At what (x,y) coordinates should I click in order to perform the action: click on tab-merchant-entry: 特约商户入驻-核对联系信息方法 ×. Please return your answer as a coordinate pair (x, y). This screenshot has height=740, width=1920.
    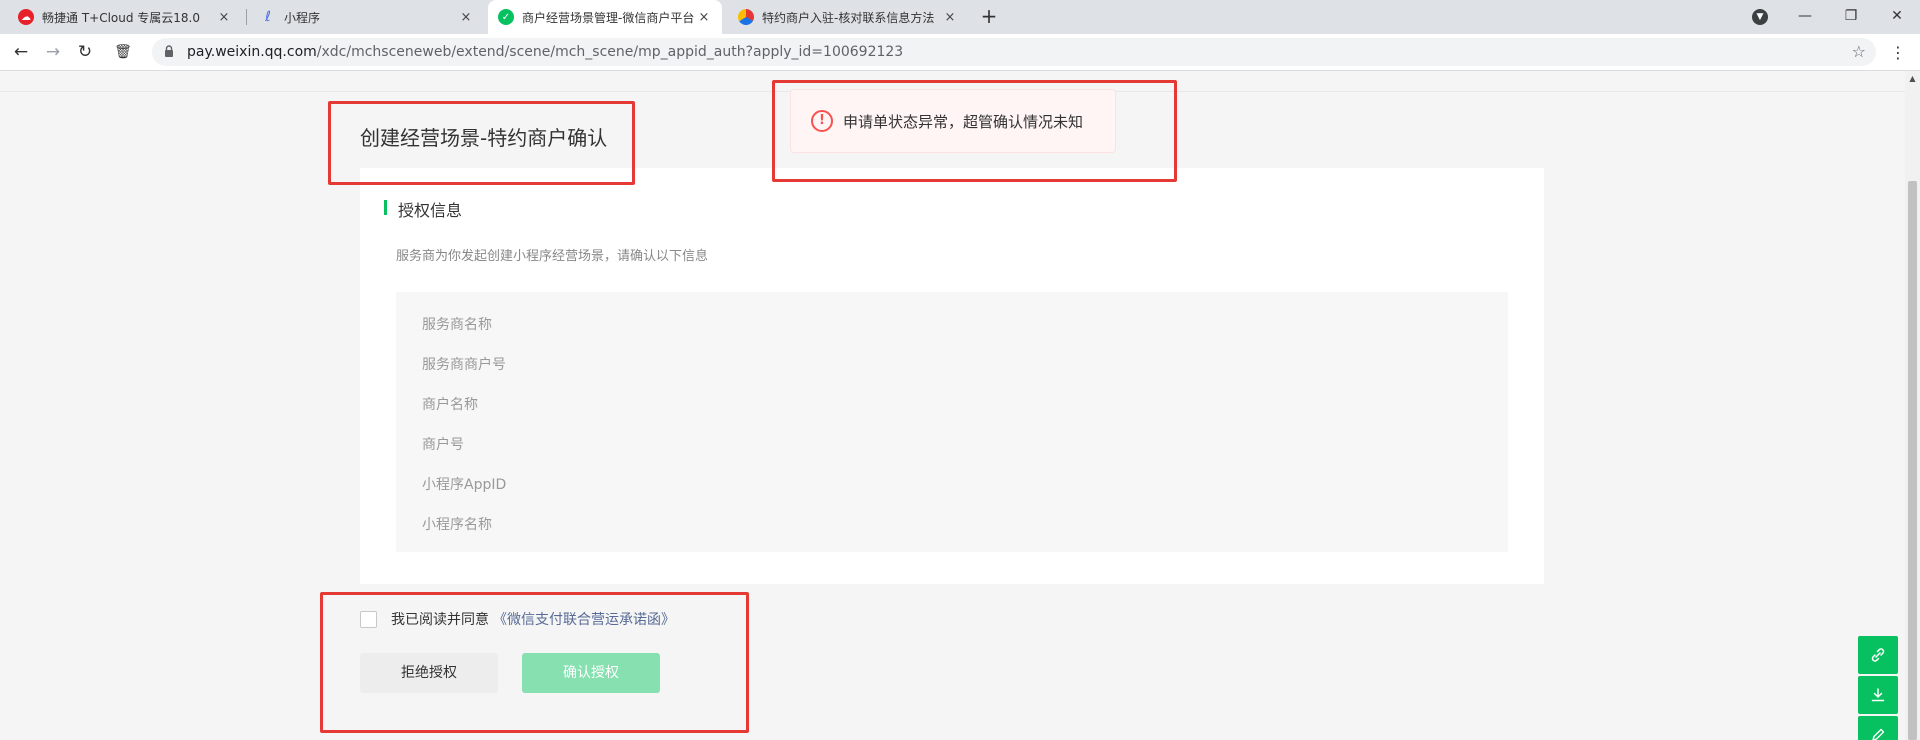
    Looking at the image, I should click on (848, 17).